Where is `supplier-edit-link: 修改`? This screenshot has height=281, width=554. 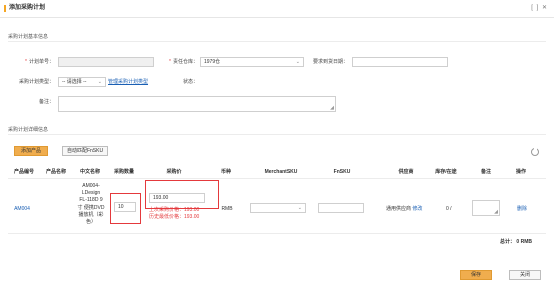 supplier-edit-link: 修改 is located at coordinates (417, 209).